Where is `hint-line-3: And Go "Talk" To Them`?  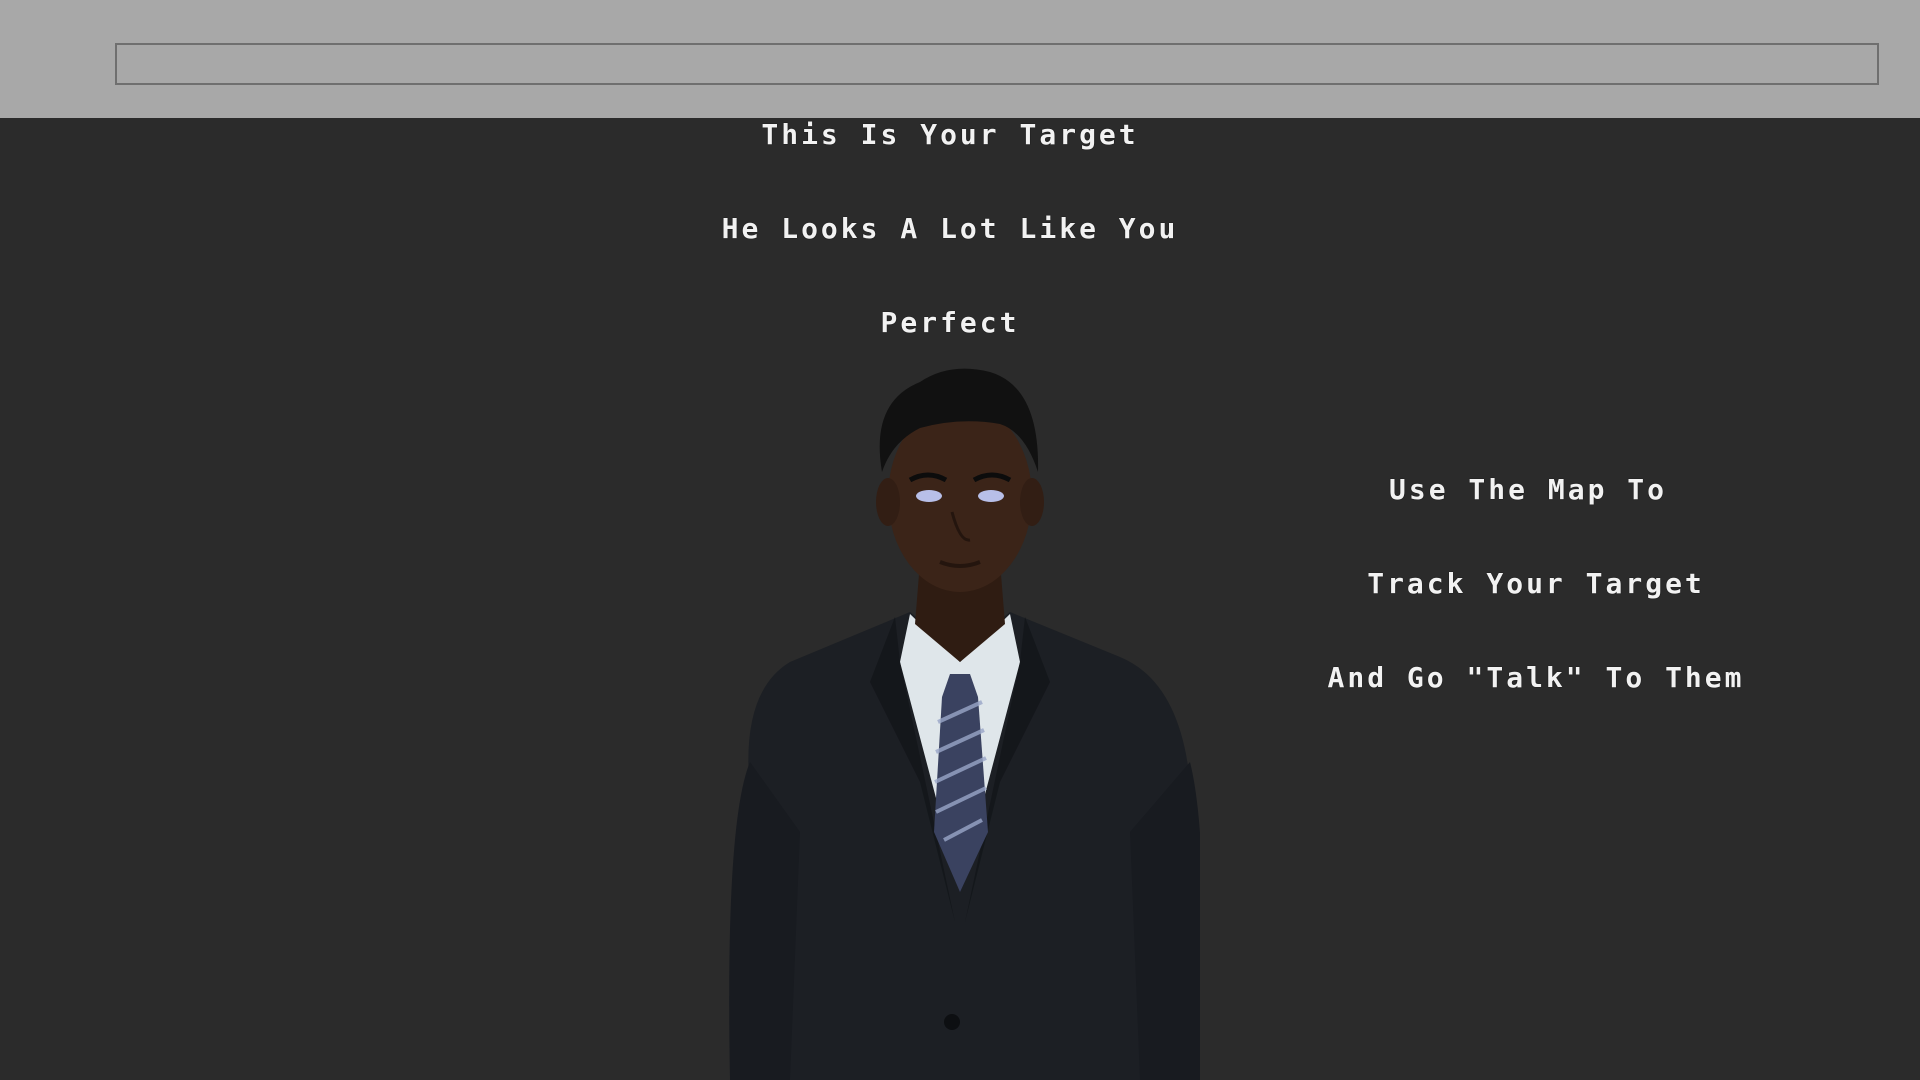 hint-line-3: And Go "Talk" To Them is located at coordinates (1536, 677).